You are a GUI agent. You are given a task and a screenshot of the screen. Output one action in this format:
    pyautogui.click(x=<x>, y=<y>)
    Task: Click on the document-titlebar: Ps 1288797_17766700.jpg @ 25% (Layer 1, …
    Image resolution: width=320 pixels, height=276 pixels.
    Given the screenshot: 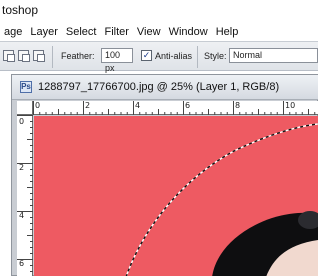 What is the action you would take?
    pyautogui.click(x=165, y=87)
    